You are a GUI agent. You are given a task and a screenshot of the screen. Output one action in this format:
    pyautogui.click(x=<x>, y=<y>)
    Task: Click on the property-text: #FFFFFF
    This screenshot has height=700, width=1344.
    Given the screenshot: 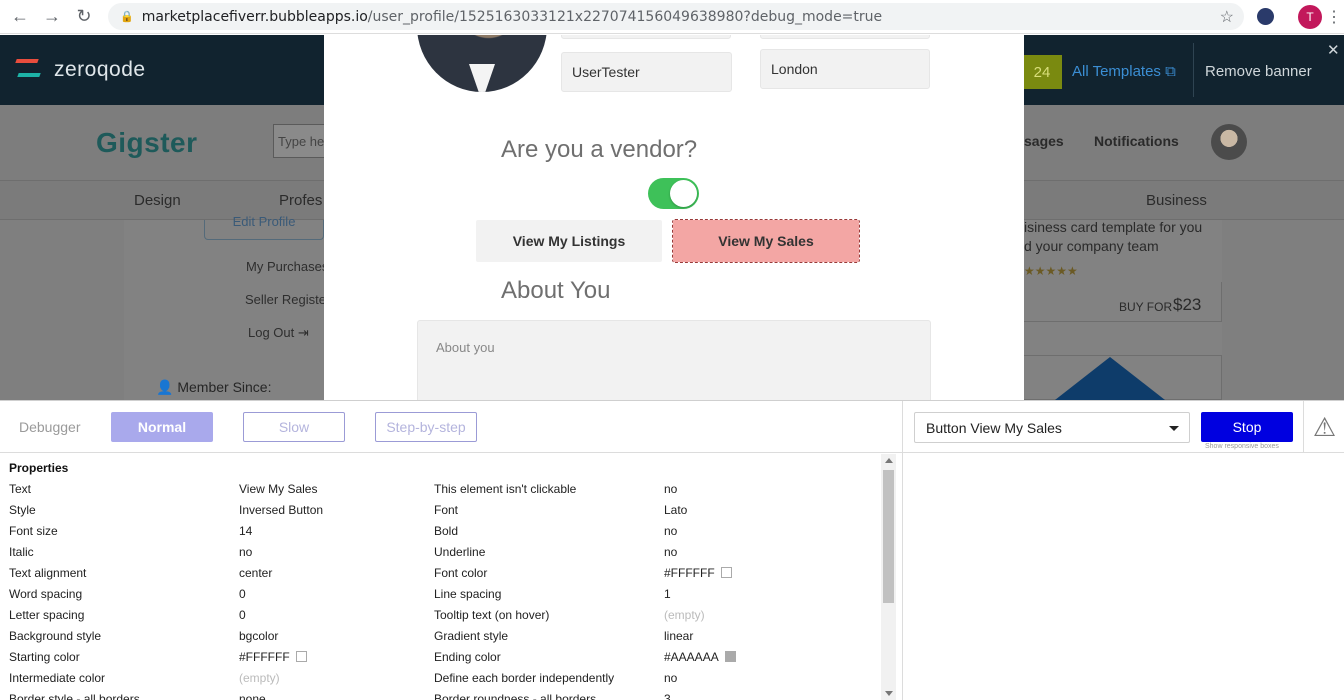 What is the action you would take?
    pyautogui.click(x=689, y=573)
    